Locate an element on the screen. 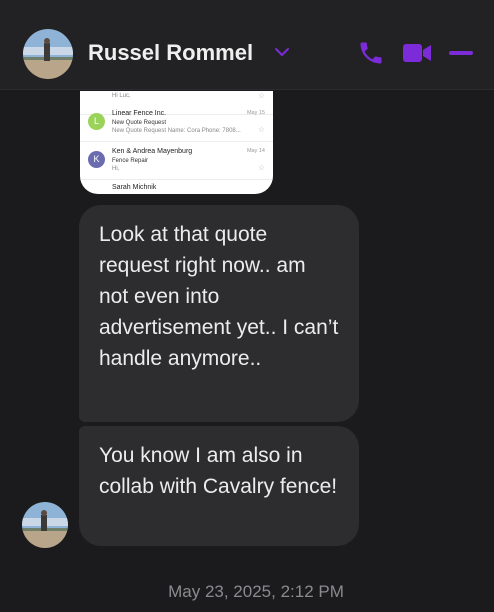  phone-icon is located at coordinates (371, 53).